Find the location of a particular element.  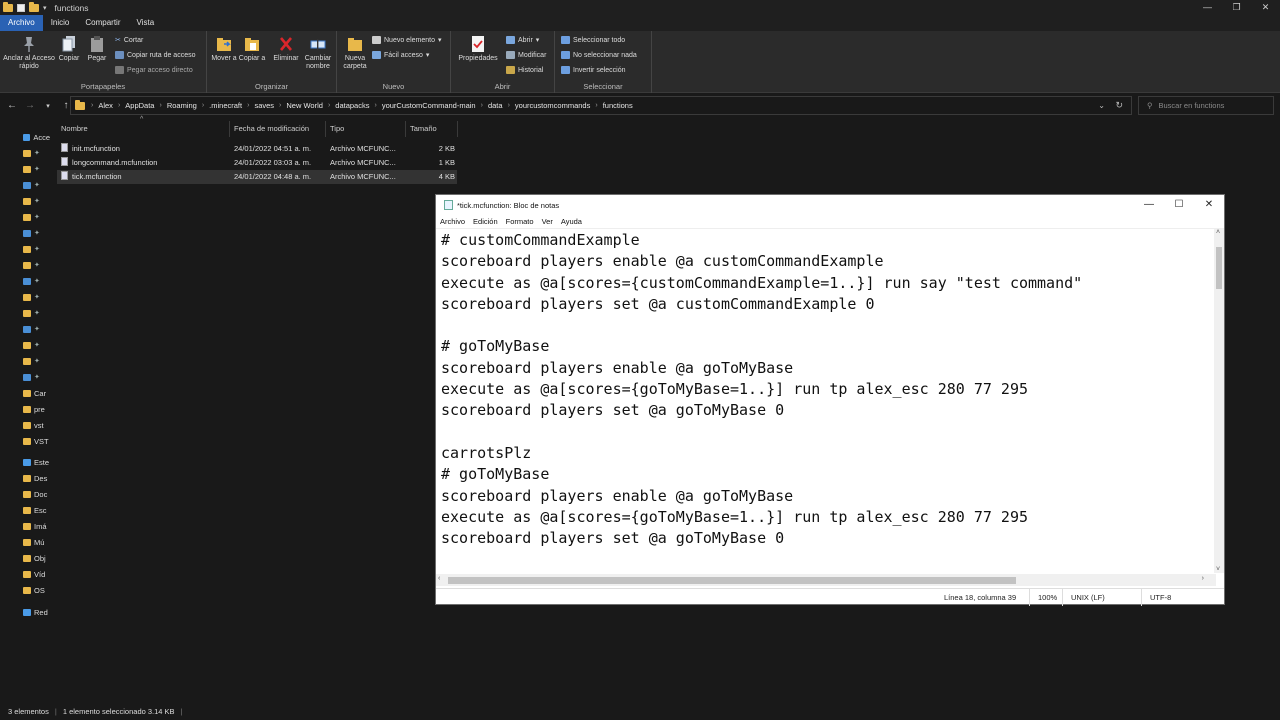

easy-access-button: Fácil acceso ▾ is located at coordinates (400, 55).